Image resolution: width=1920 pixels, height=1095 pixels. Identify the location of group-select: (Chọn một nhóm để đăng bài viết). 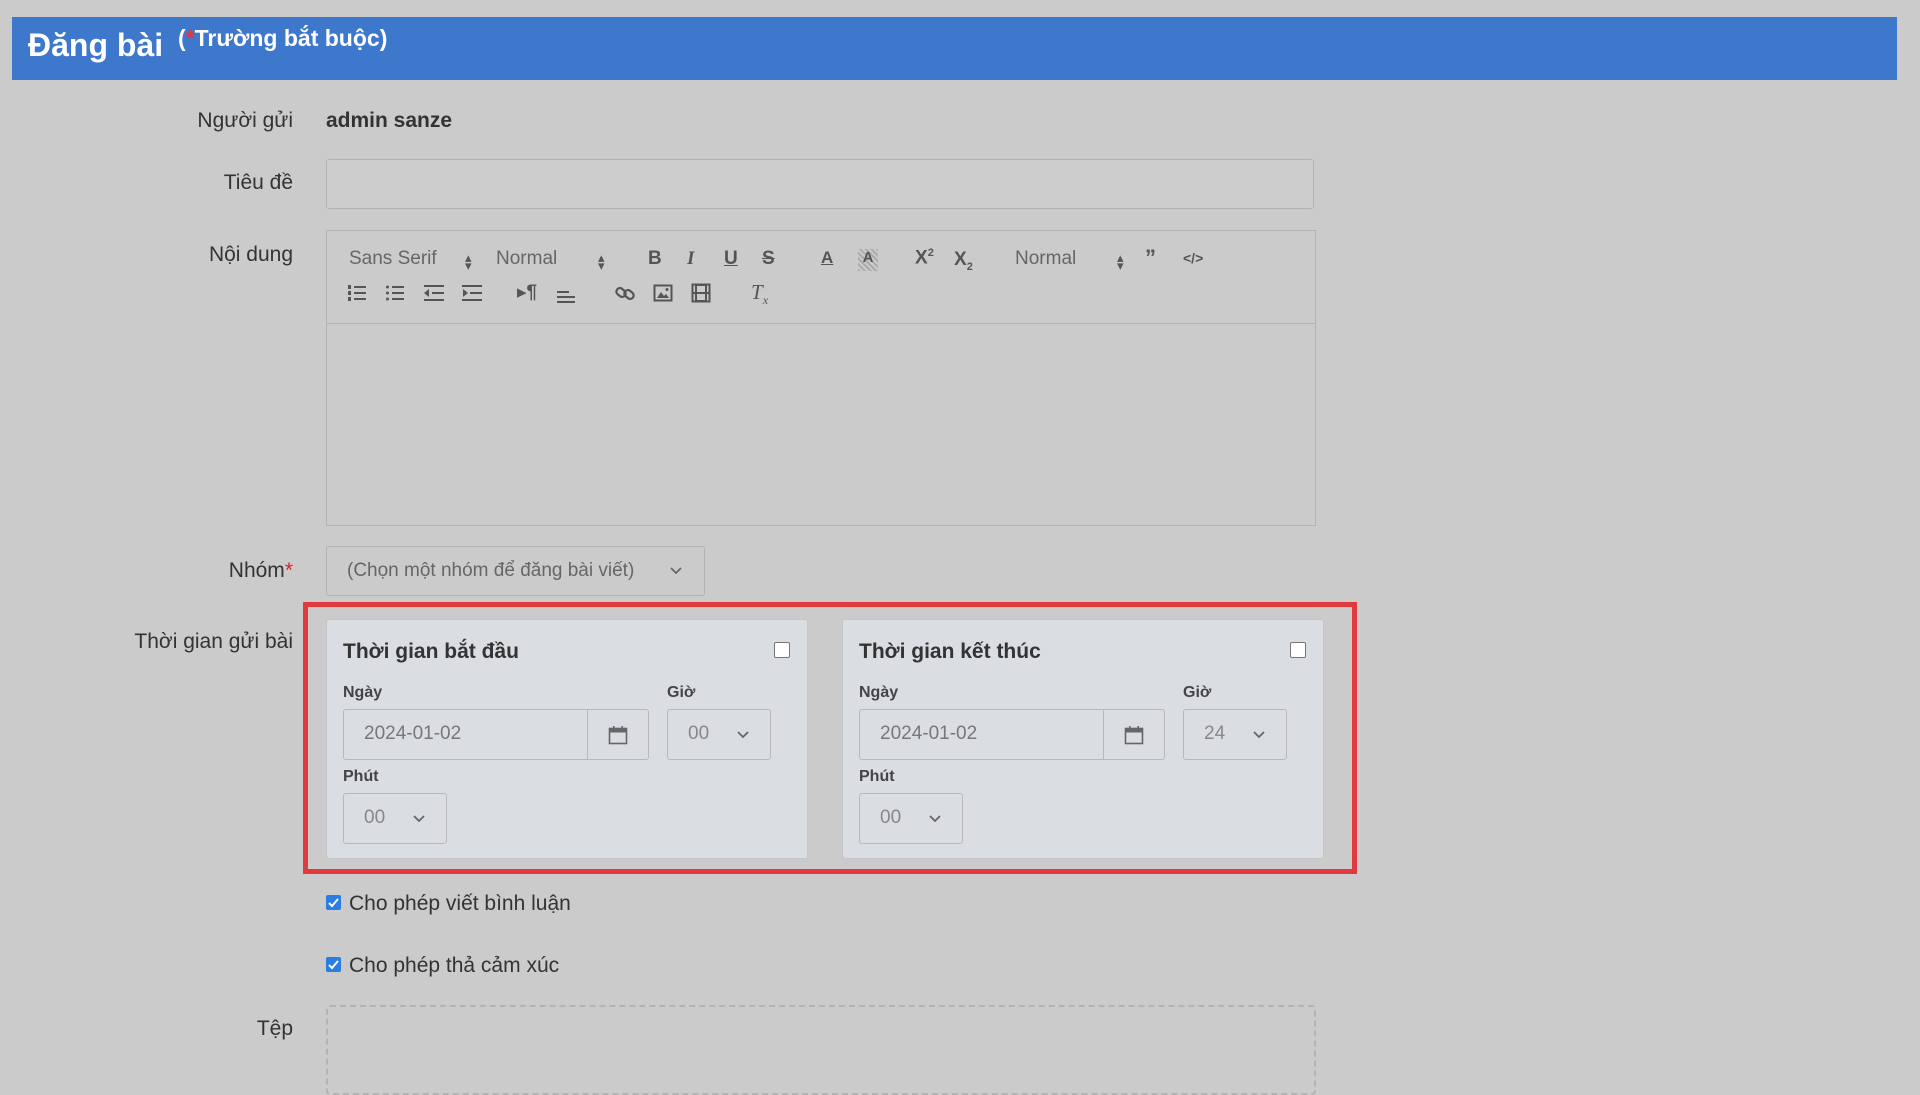
(515, 571).